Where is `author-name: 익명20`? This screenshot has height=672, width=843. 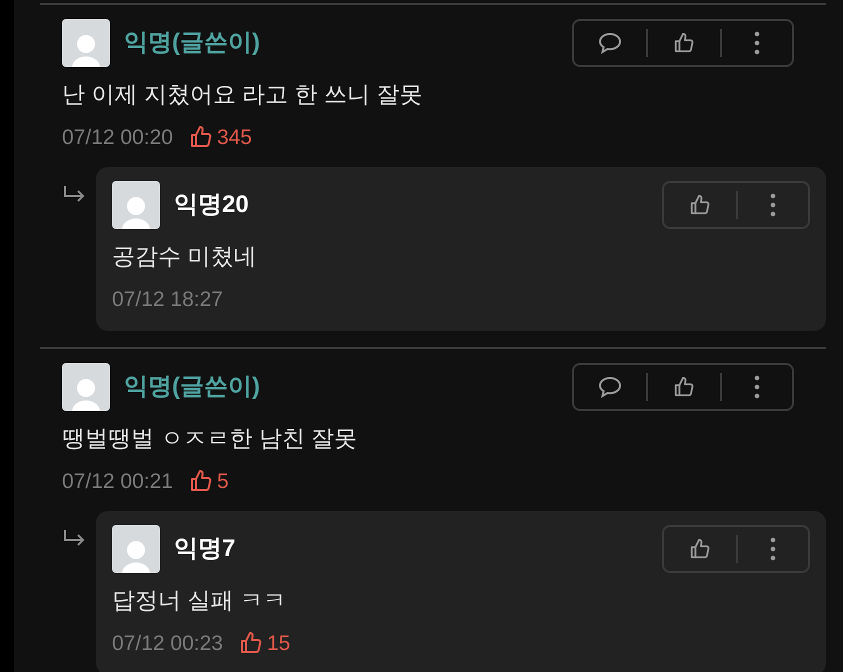
author-name: 익명20 is located at coordinates (211, 205).